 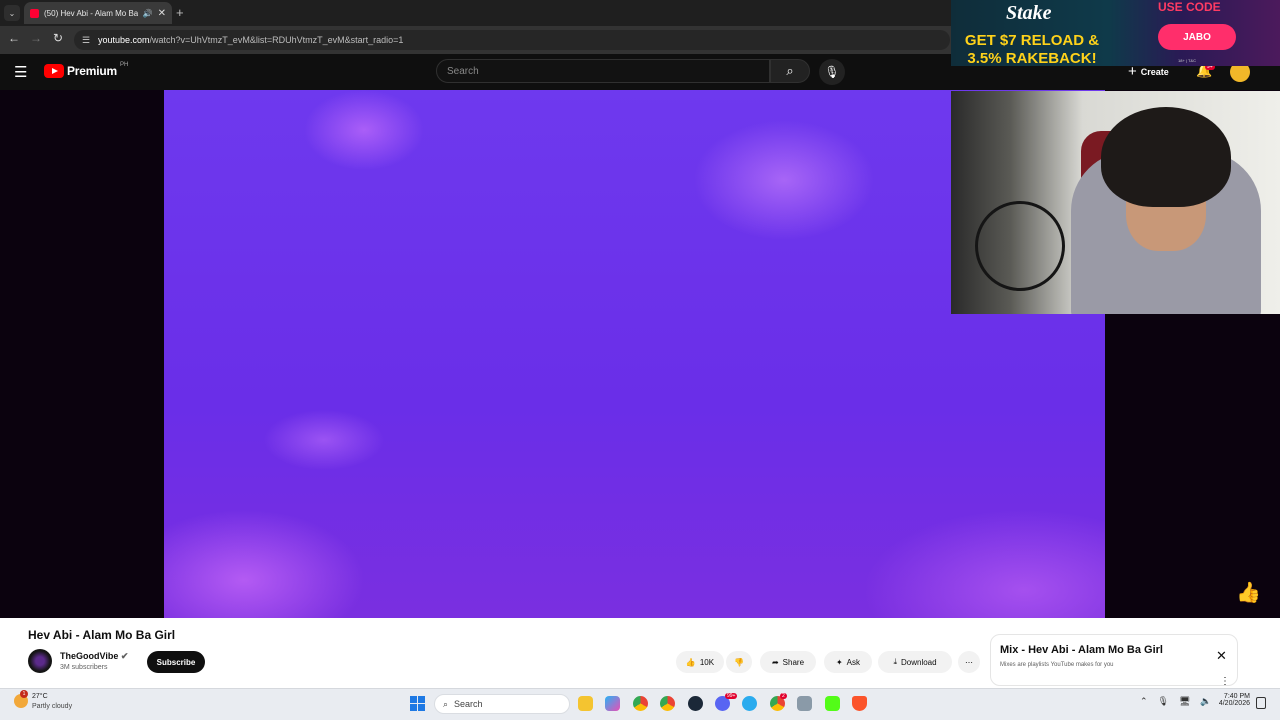 I want to click on speaker-icon: 🔊, so click(x=148, y=13).